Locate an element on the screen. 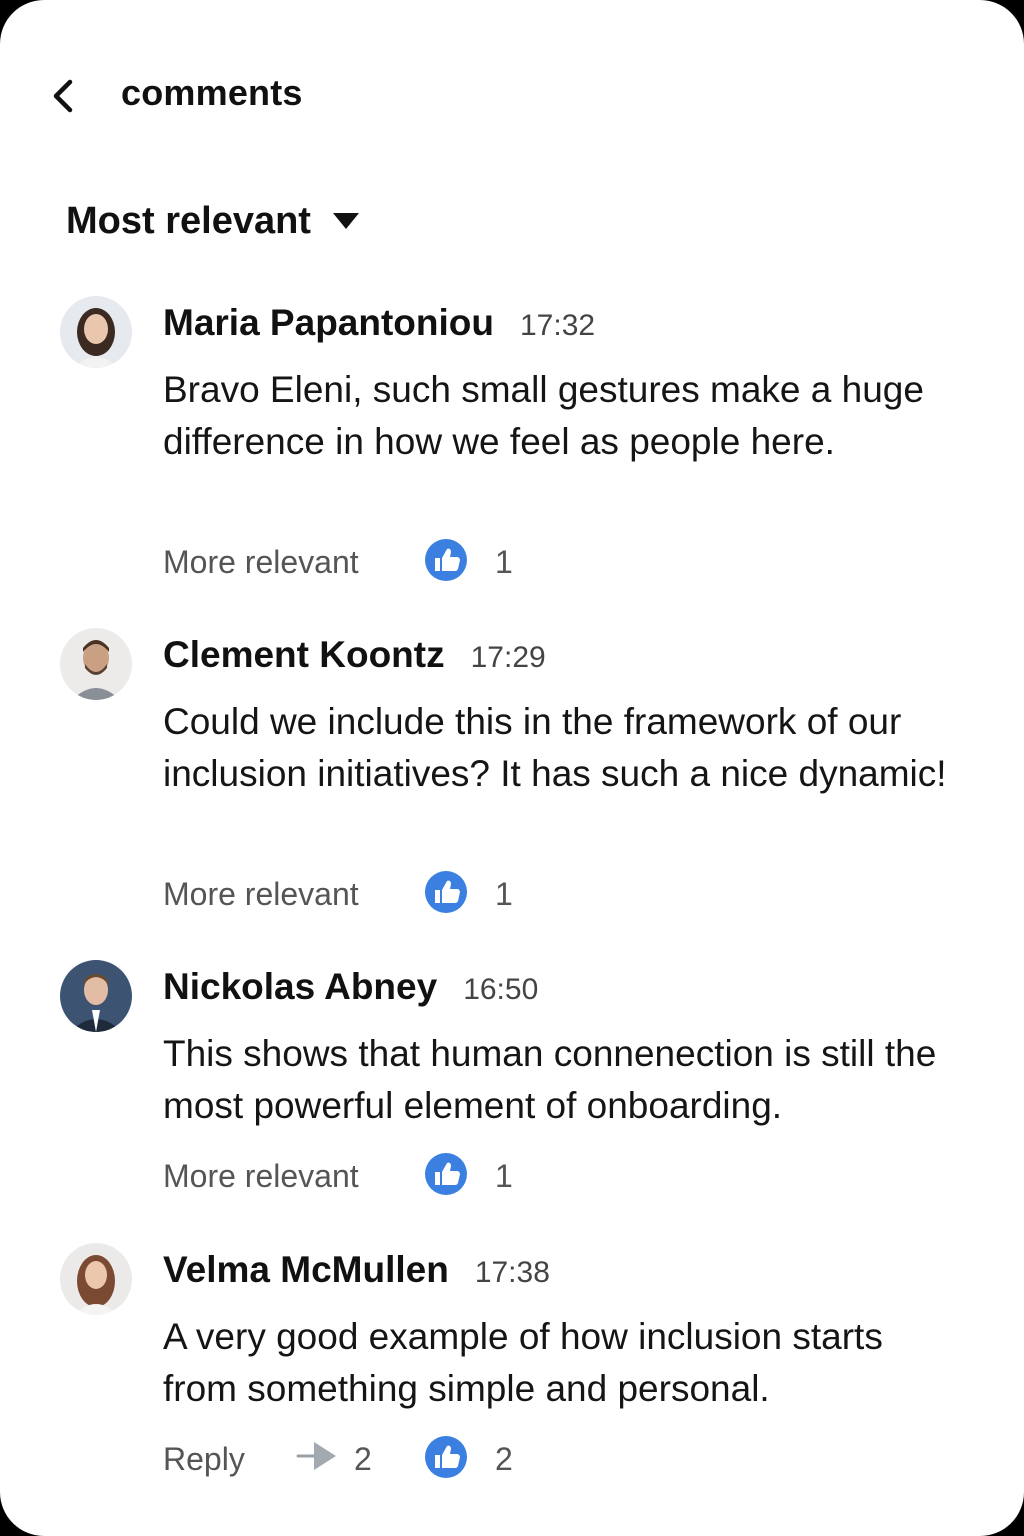 The width and height of the screenshot is (1024, 1536). comment-header: Clement Koontz 17:29 is located at coordinates (354, 655).